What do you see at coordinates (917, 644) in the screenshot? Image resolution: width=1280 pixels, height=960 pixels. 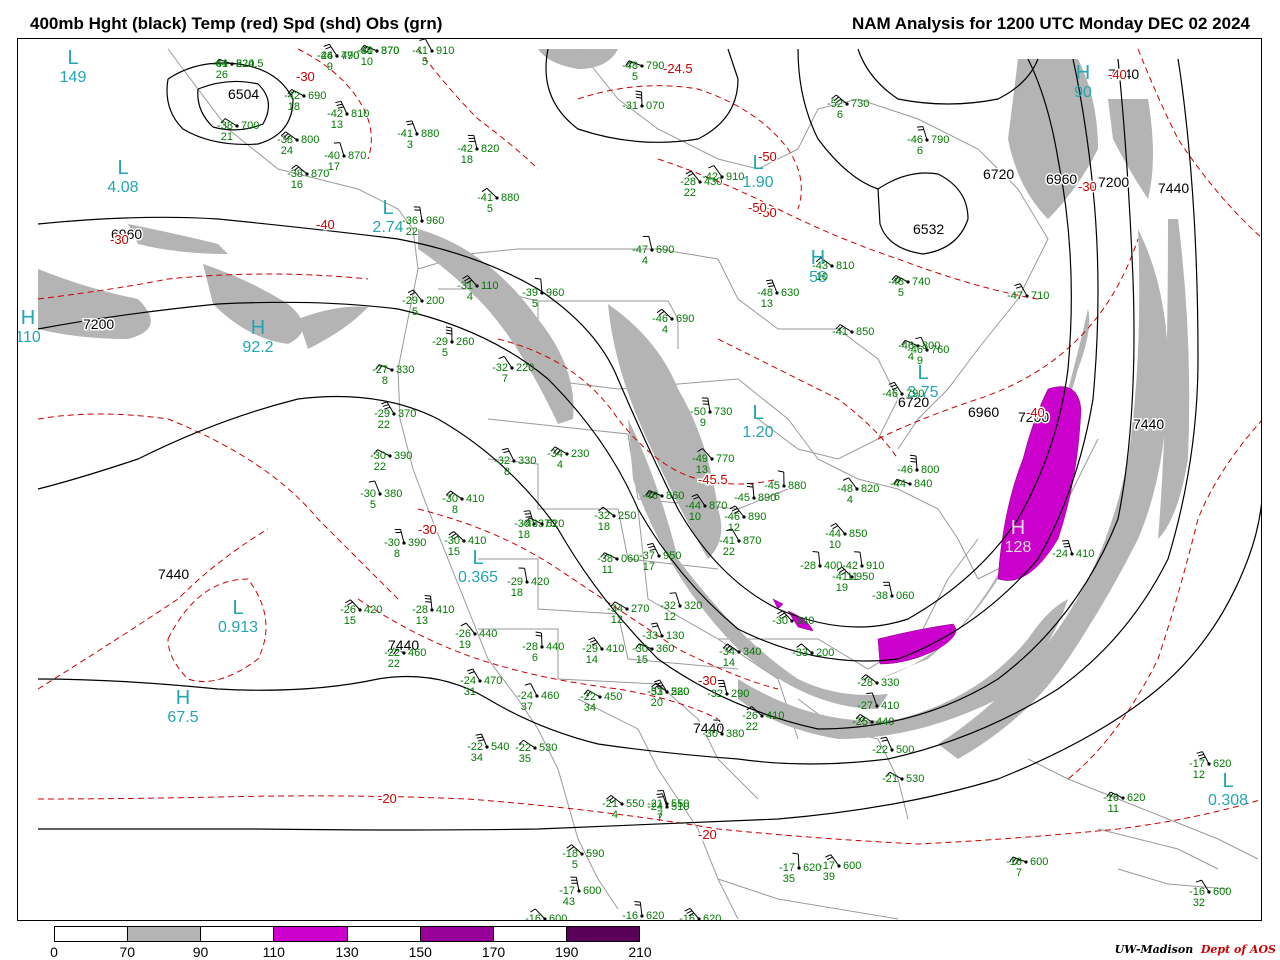 I see `speed-110-130-region` at bounding box center [917, 644].